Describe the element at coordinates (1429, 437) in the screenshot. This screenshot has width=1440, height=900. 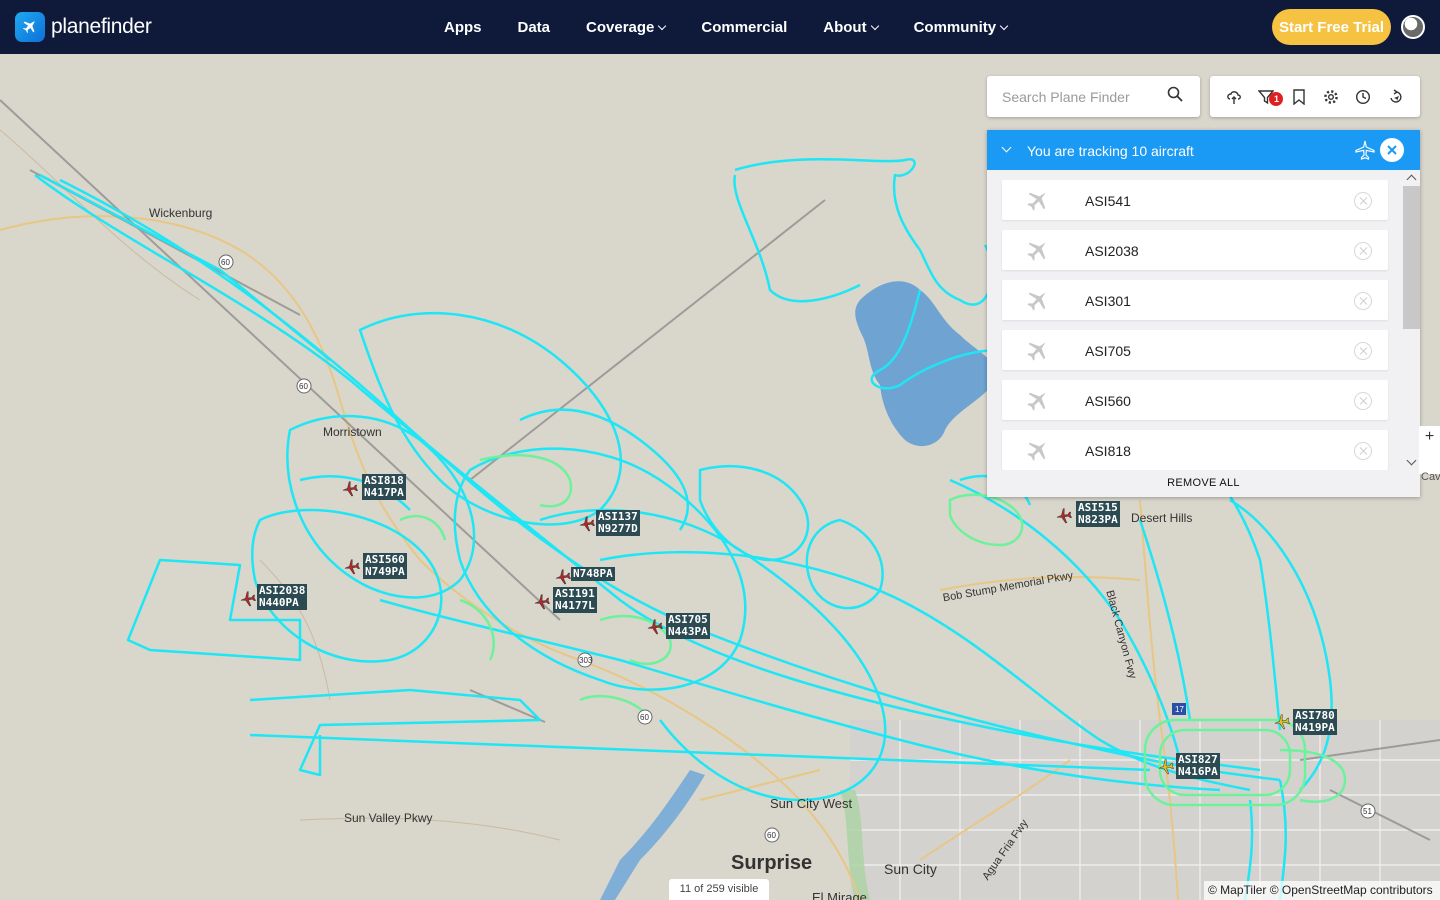
I see `zoom-in-button: +` at that location.